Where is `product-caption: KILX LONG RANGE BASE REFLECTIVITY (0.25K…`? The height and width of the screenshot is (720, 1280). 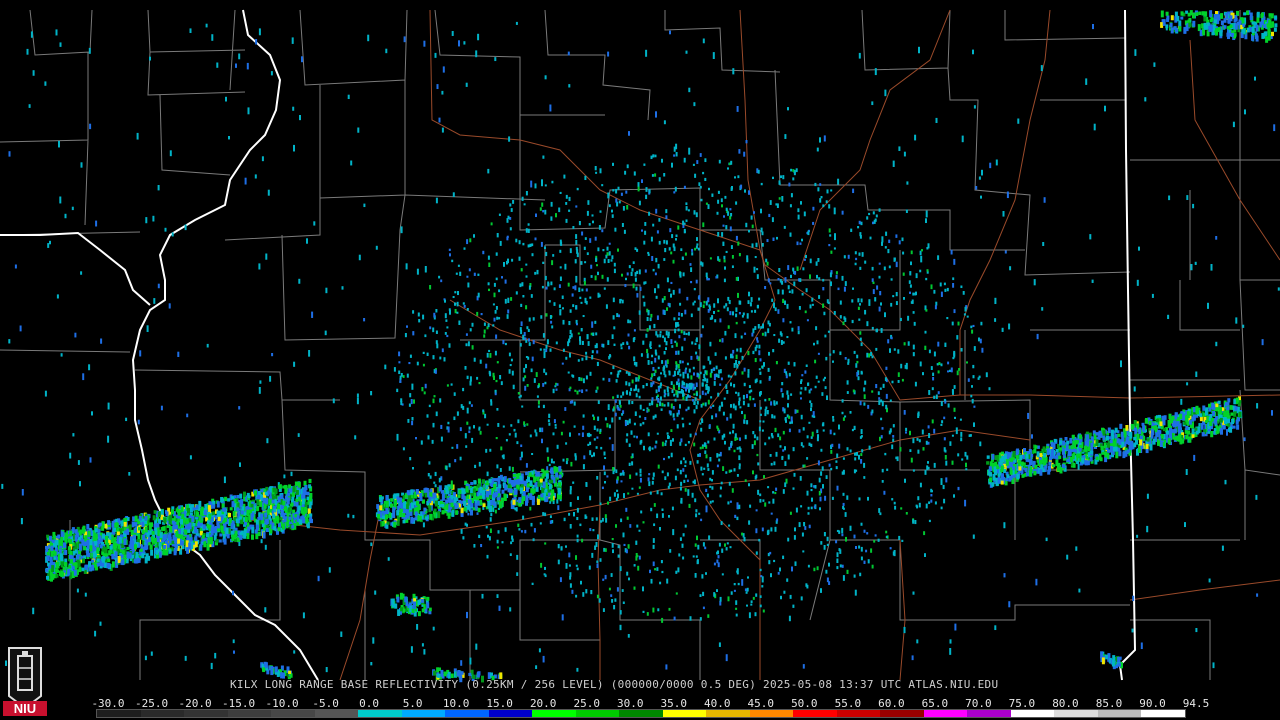 product-caption: KILX LONG RANGE BASE REFLECTIVITY (0.25K… is located at coordinates (614, 684).